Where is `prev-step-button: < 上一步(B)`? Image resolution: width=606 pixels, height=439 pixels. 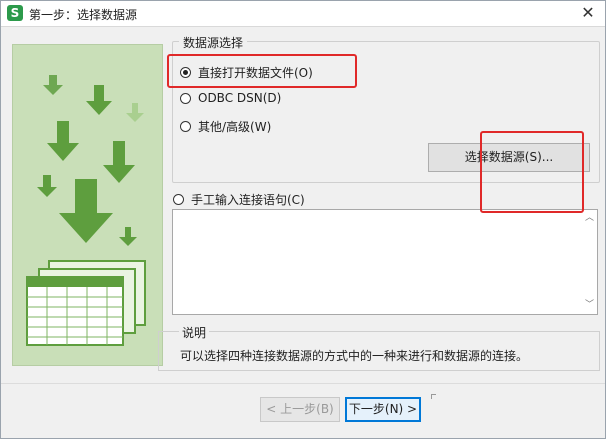 prev-step-button: < 上一步(B) is located at coordinates (300, 409).